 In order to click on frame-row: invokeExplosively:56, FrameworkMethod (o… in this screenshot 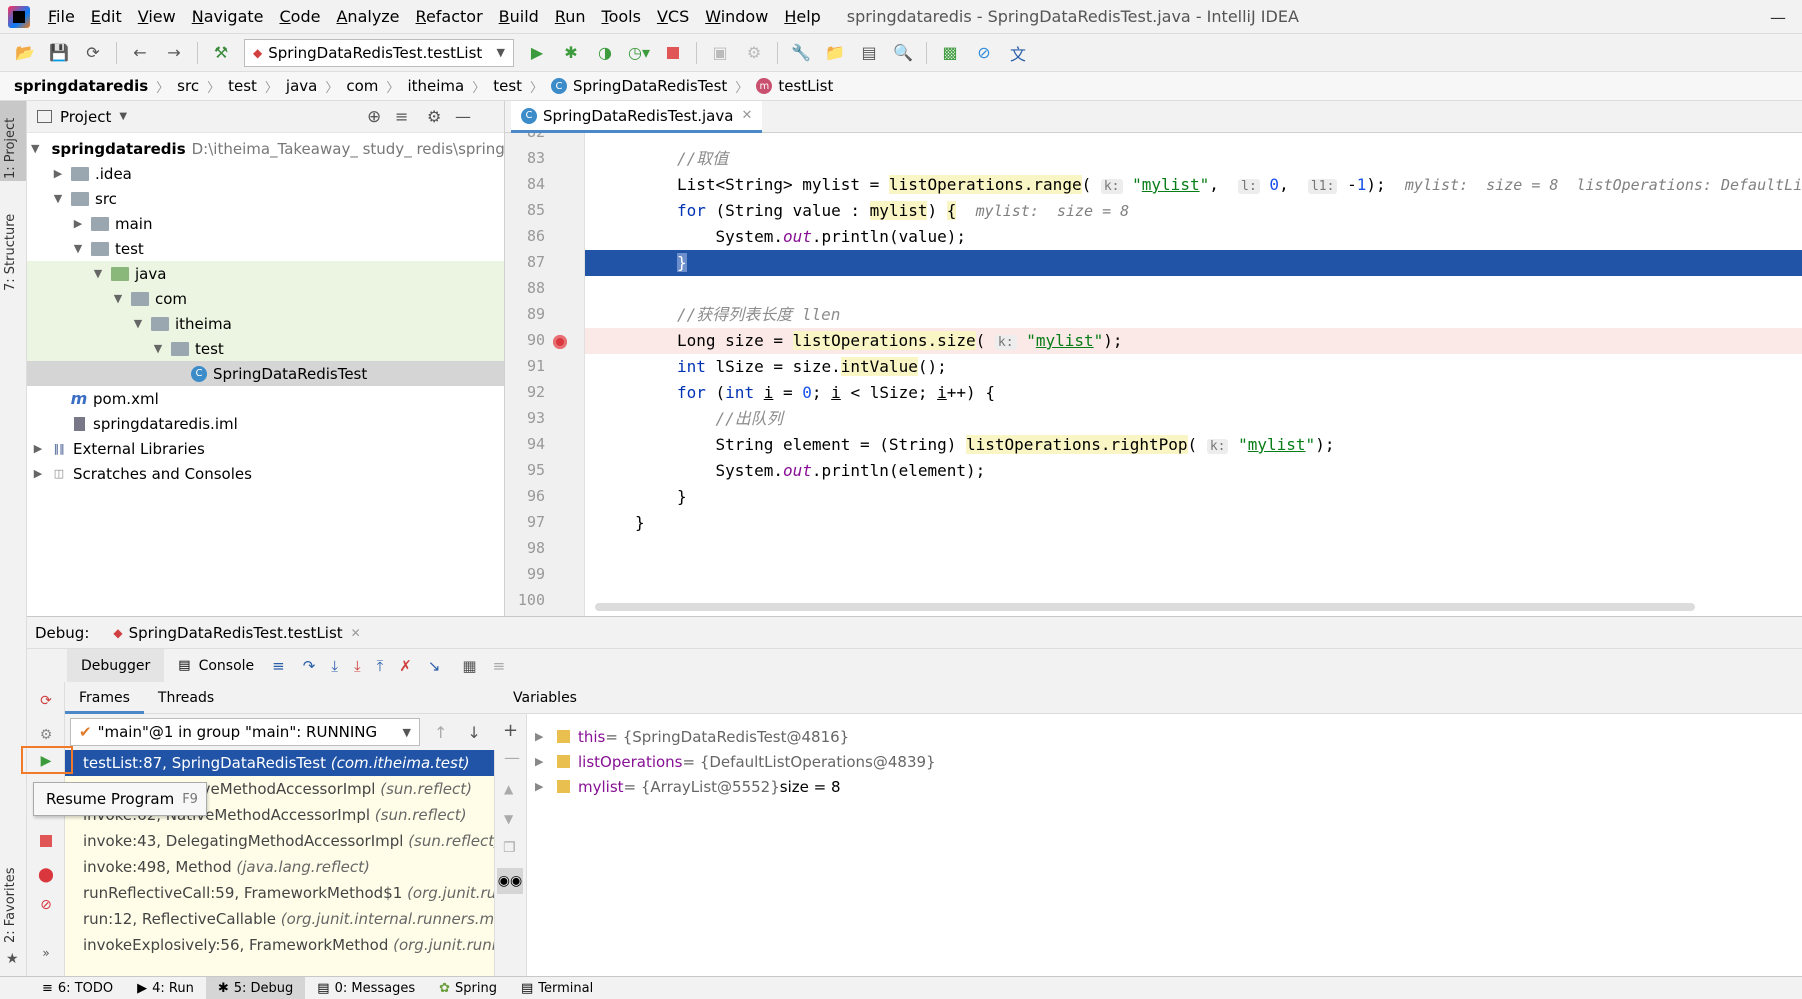, I will do `click(279, 945)`.